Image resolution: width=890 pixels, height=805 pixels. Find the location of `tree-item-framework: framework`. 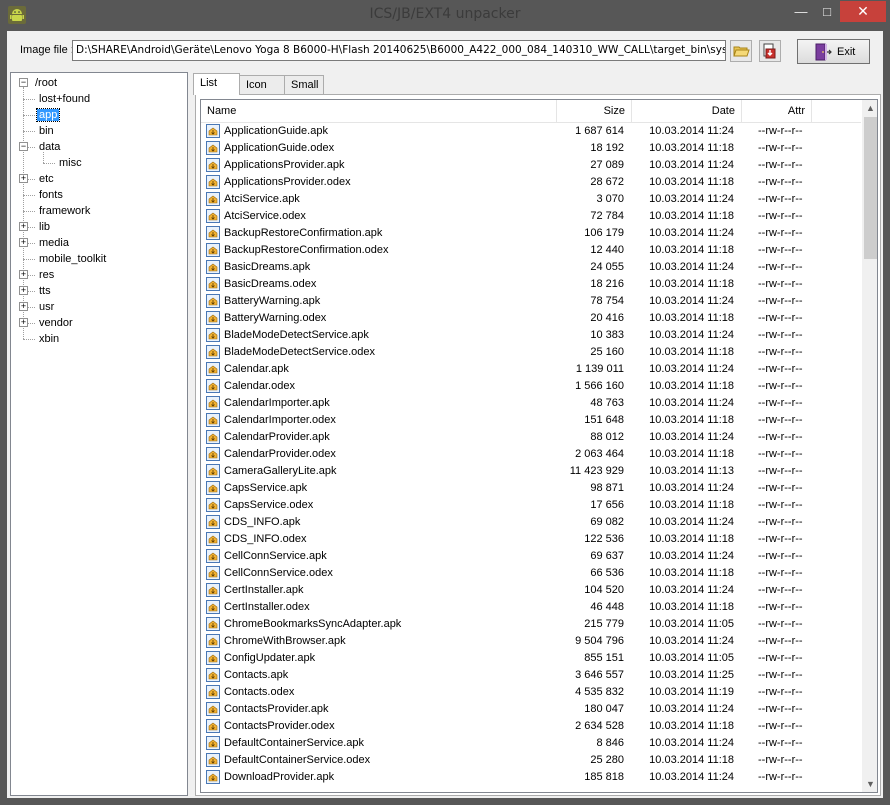

tree-item-framework: framework is located at coordinates (64, 211).